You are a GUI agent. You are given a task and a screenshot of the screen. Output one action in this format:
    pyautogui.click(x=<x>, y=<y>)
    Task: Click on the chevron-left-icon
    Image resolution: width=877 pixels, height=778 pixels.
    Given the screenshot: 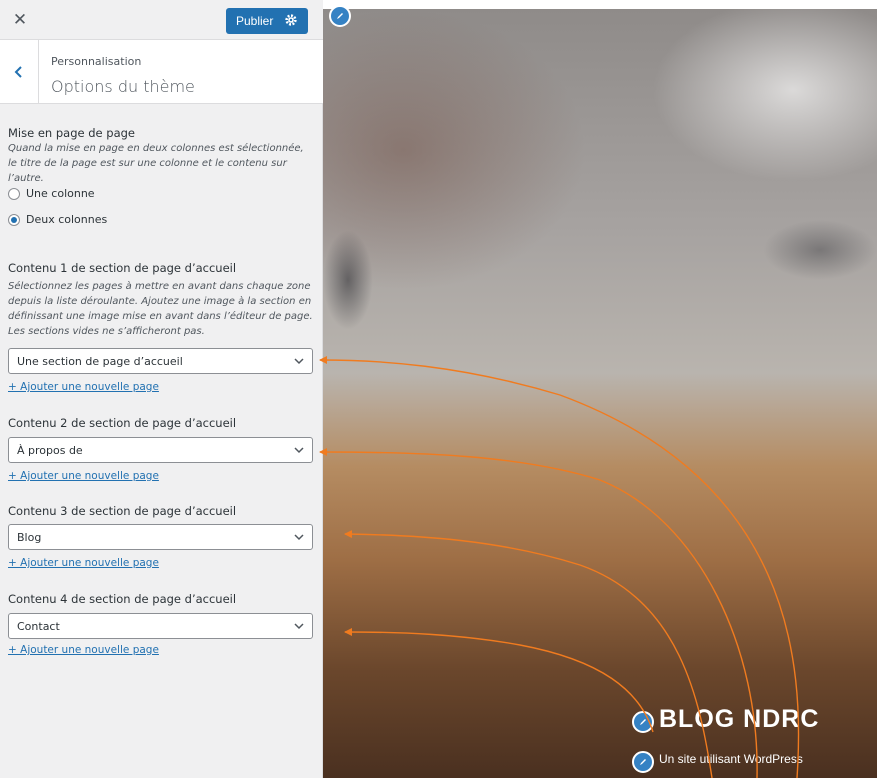 What is the action you would take?
    pyautogui.click(x=18, y=71)
    